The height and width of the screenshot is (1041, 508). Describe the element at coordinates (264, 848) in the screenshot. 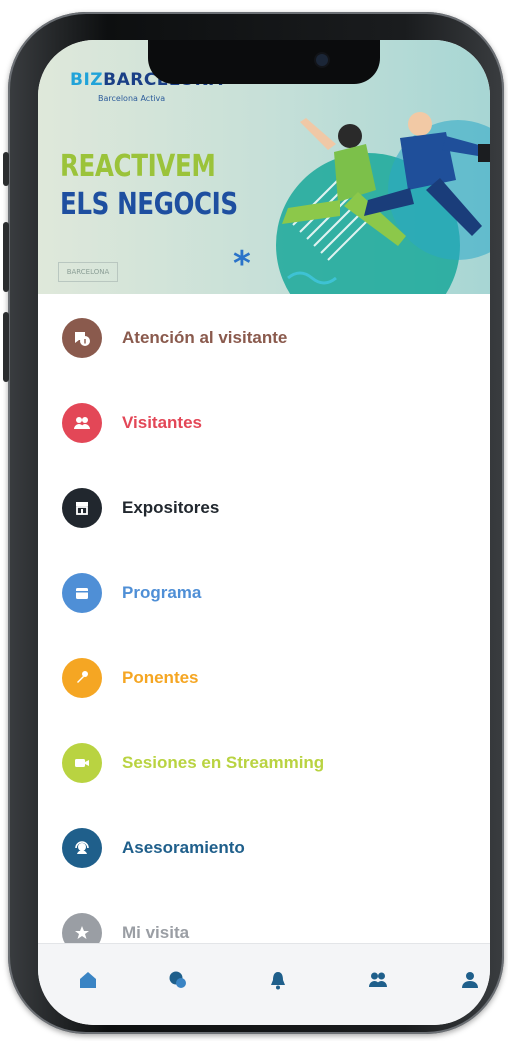

I see `menu-item-asesoramiento: Asesoramiento` at that location.